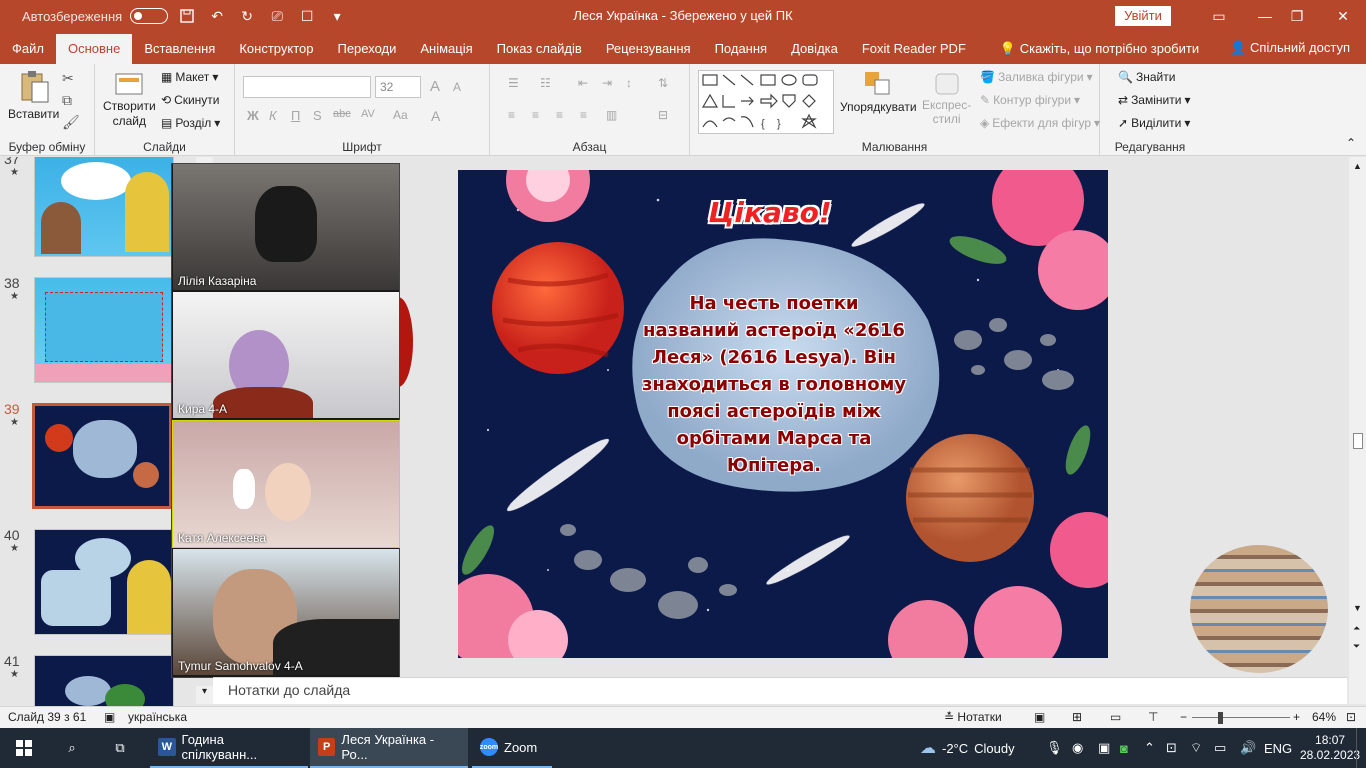  What do you see at coordinates (1357, 166) in the screenshot?
I see `scroll-up-icon: ▲` at bounding box center [1357, 166].